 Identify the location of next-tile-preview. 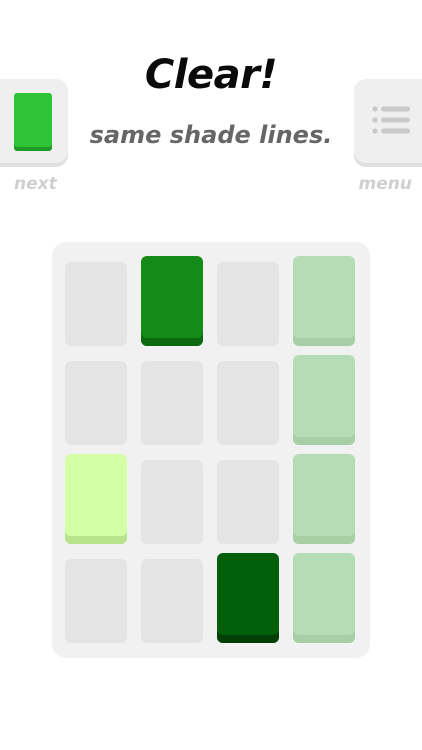
(33, 120).